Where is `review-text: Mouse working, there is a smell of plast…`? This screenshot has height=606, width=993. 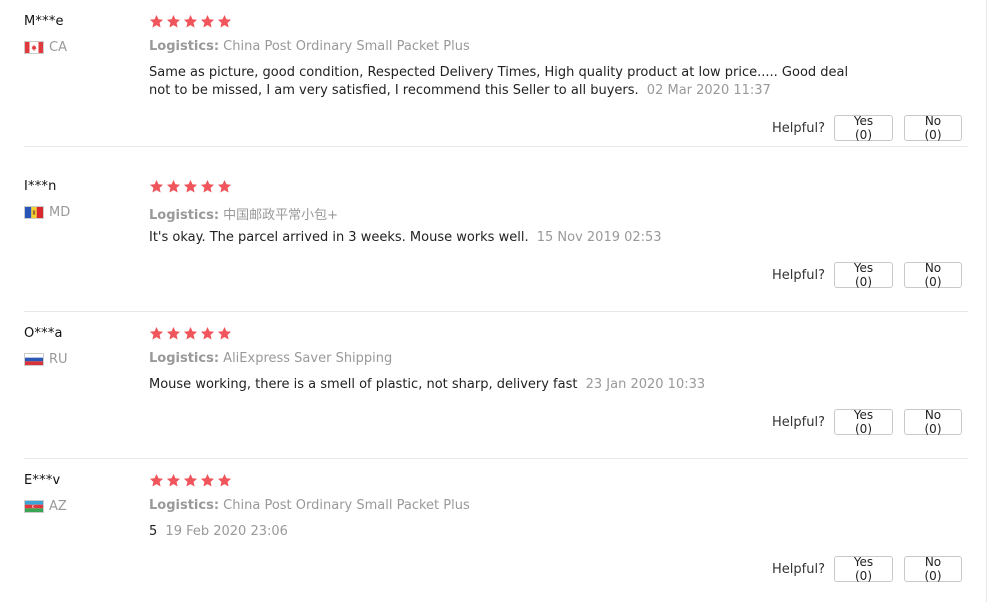
review-text: Mouse working, there is a smell of plast… is located at coordinates (363, 384).